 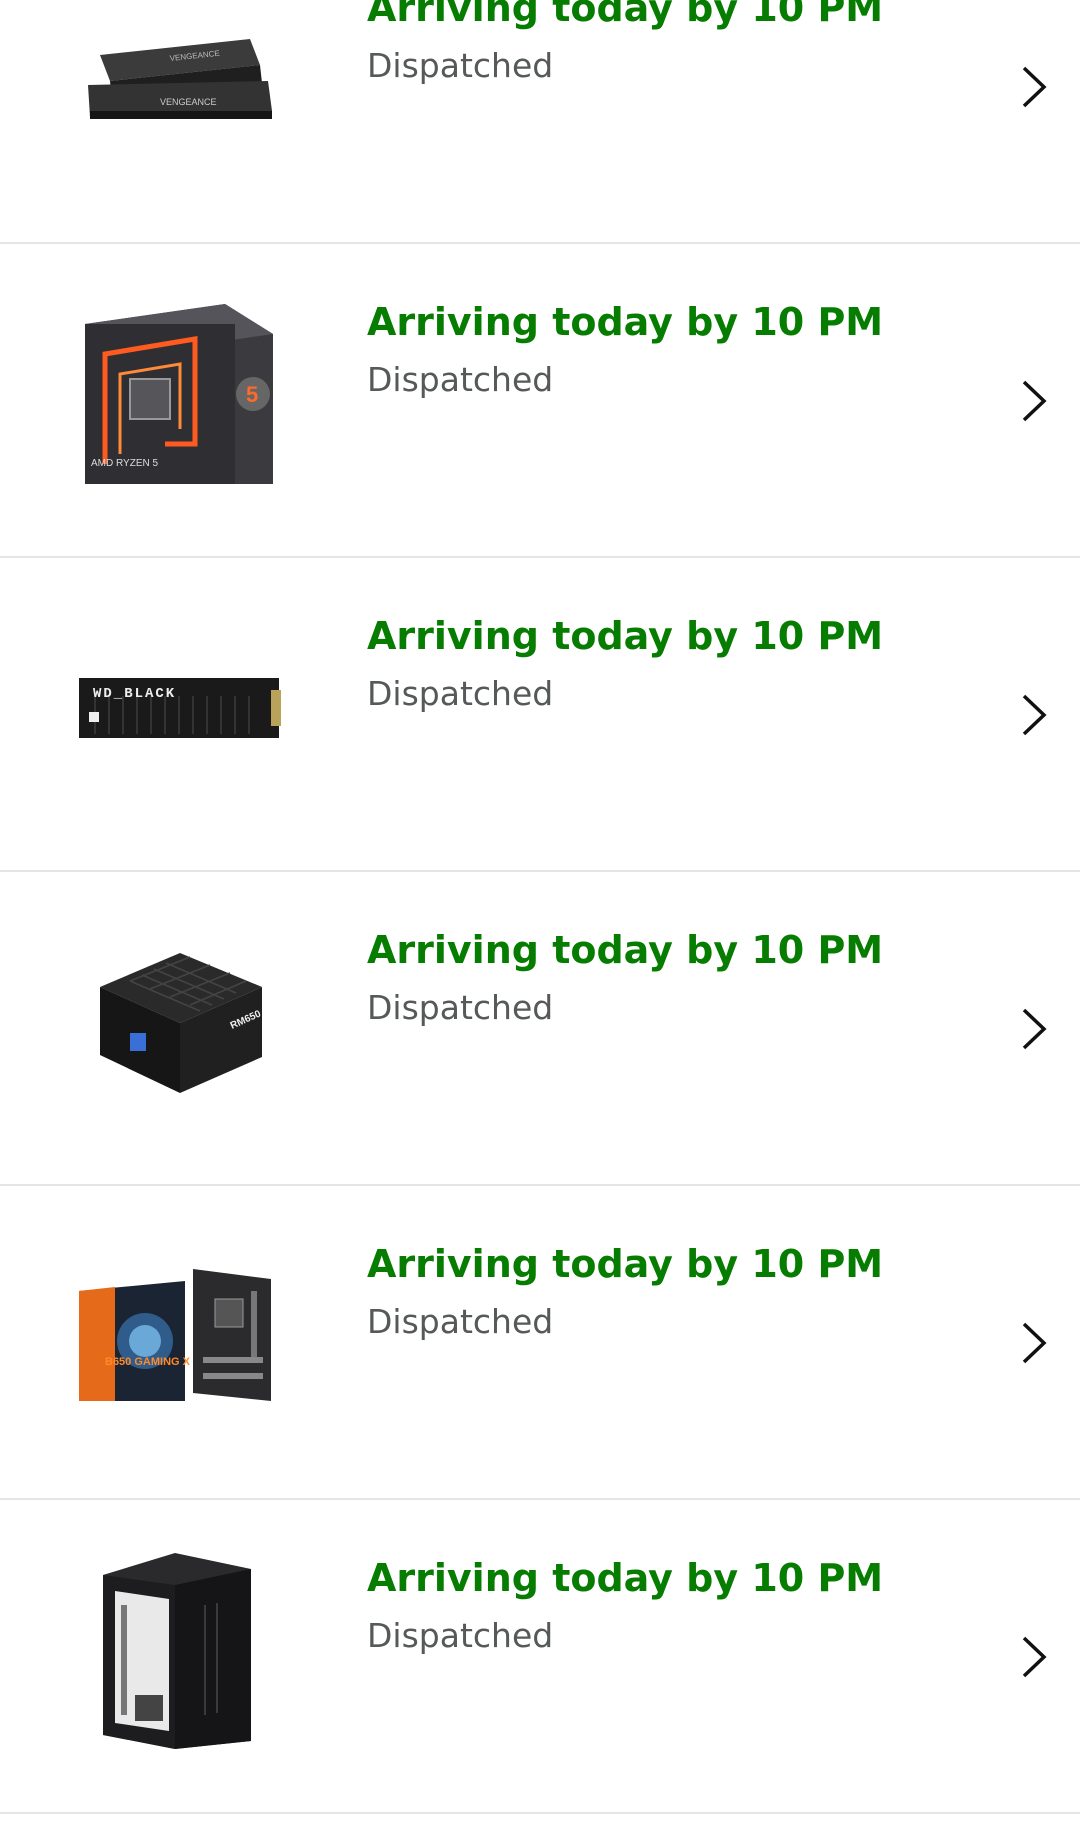 I want to click on product-image-psu: RM650, so click(x=180, y=1022).